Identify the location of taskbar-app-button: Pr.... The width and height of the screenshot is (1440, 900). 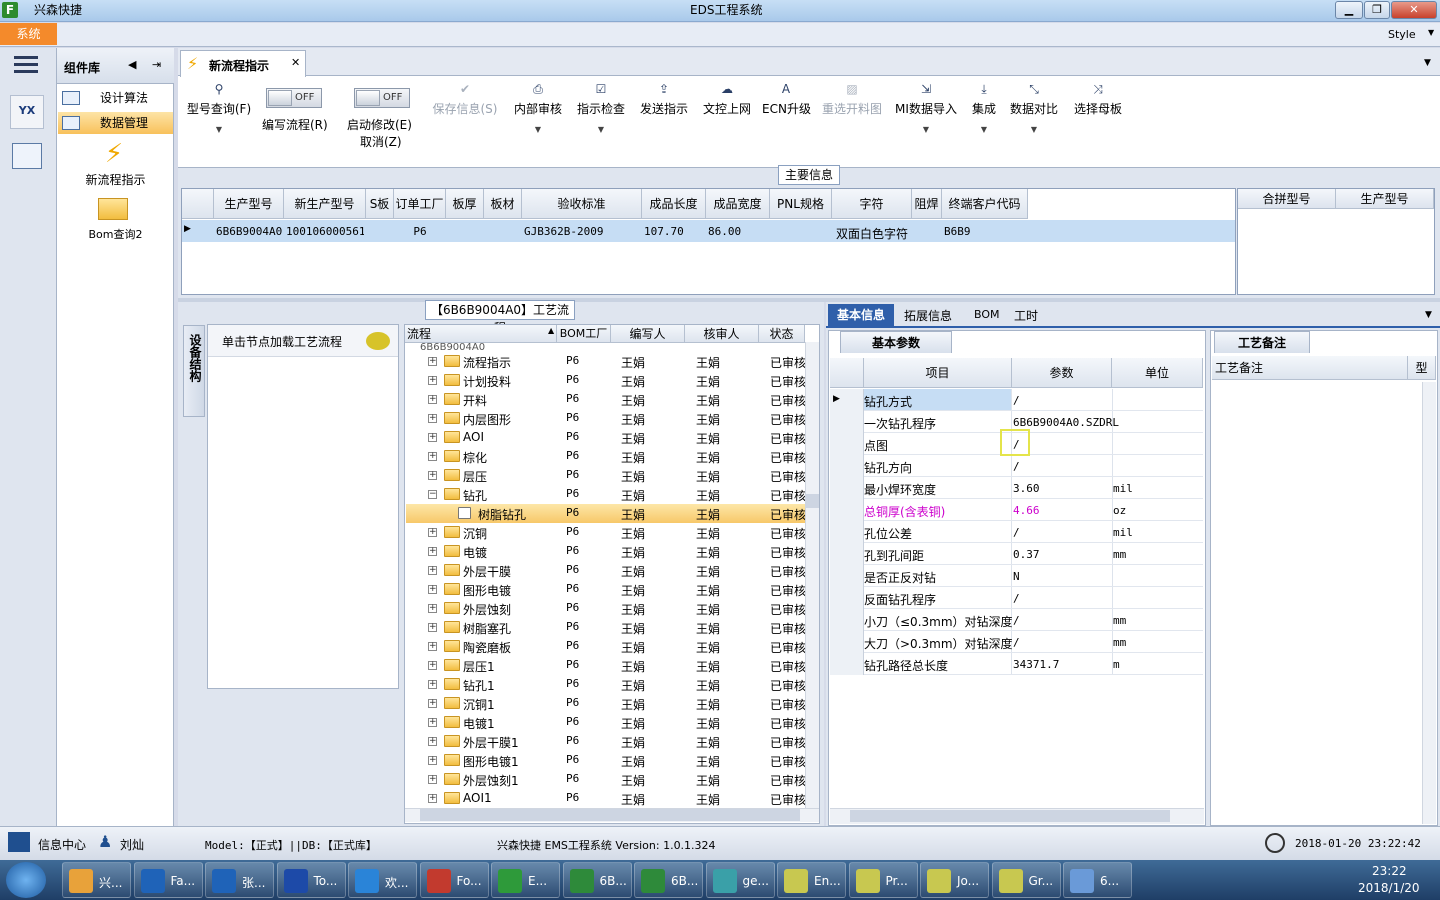
(883, 880).